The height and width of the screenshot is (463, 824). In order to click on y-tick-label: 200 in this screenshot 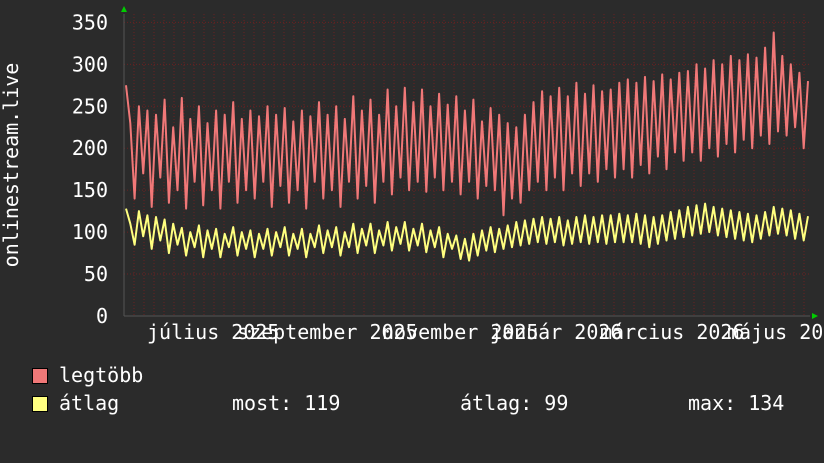, I will do `click(90, 148)`.